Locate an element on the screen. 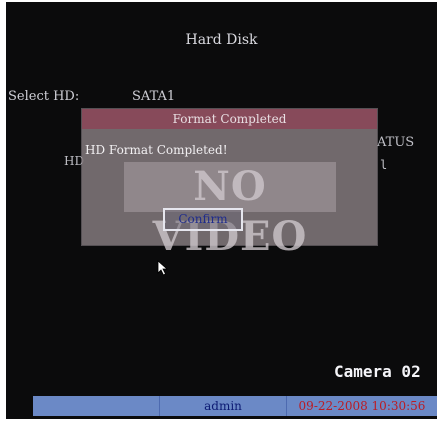 The width and height of the screenshot is (443, 423). page-title: Hard Disk is located at coordinates (221, 40).